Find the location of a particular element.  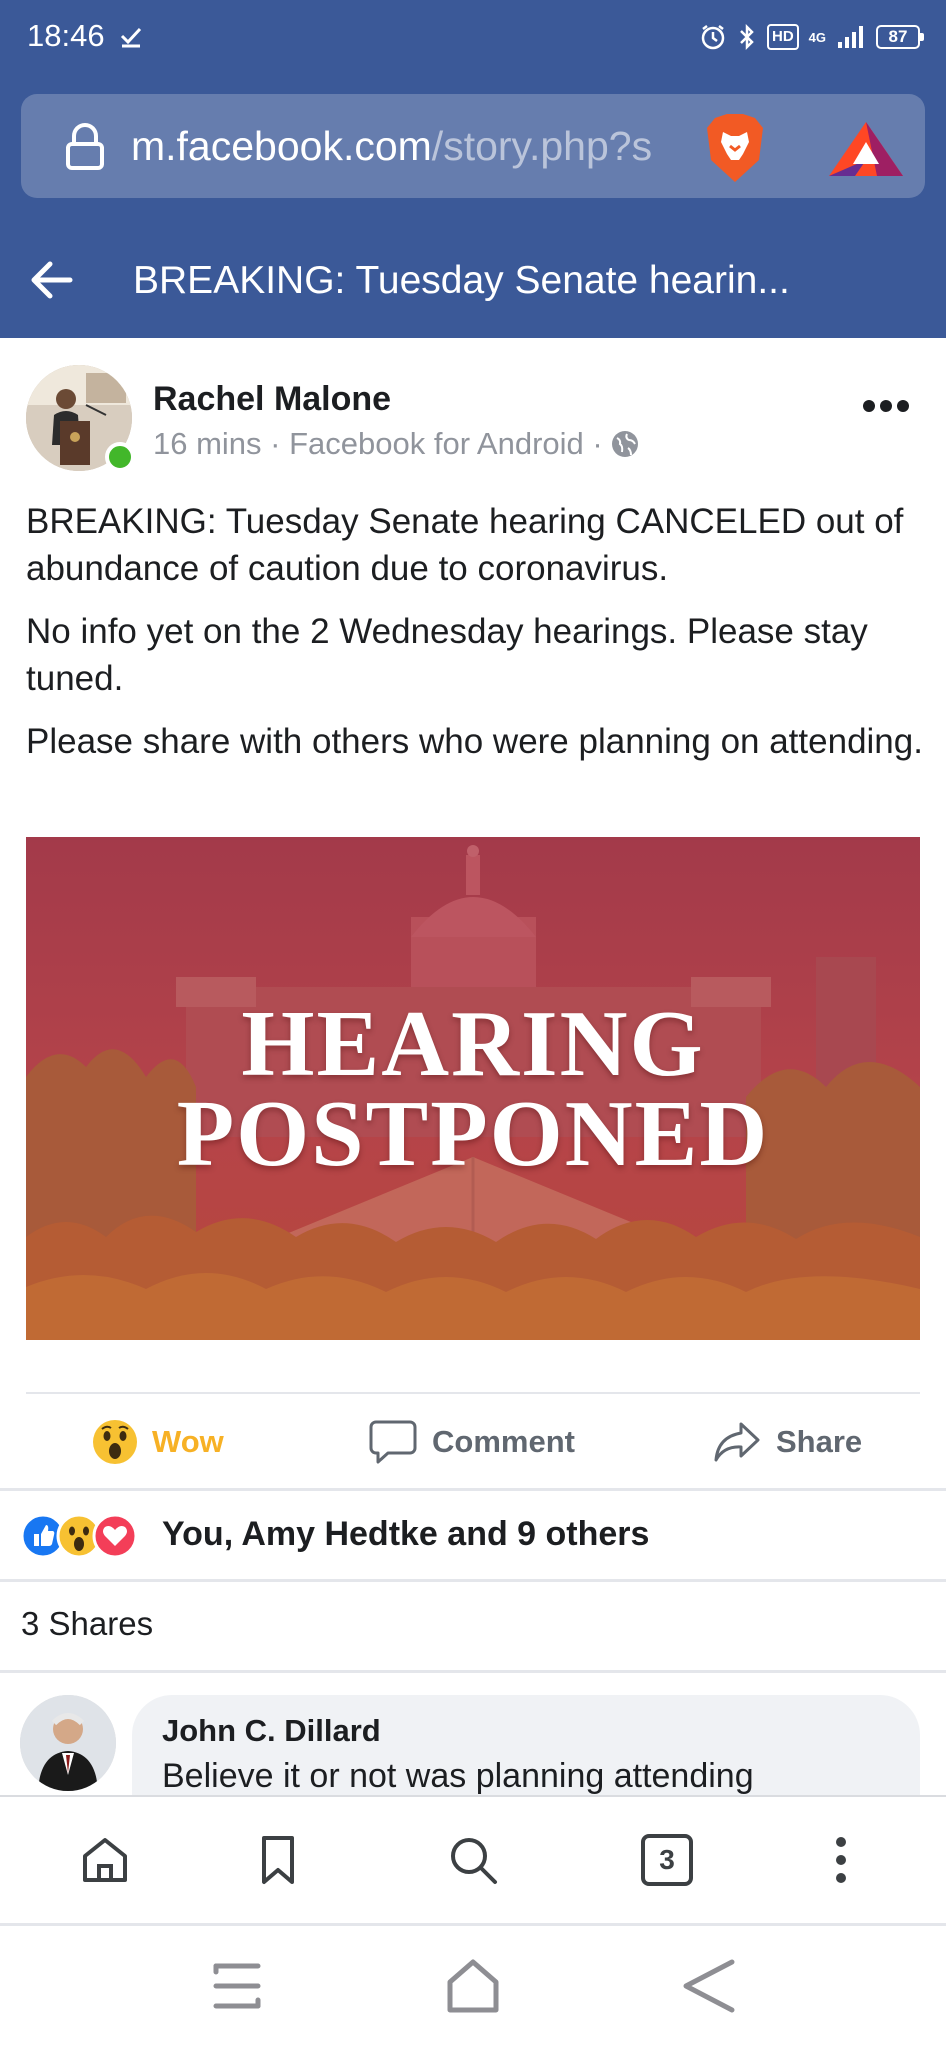

search-button is located at coordinates (473, 1860).